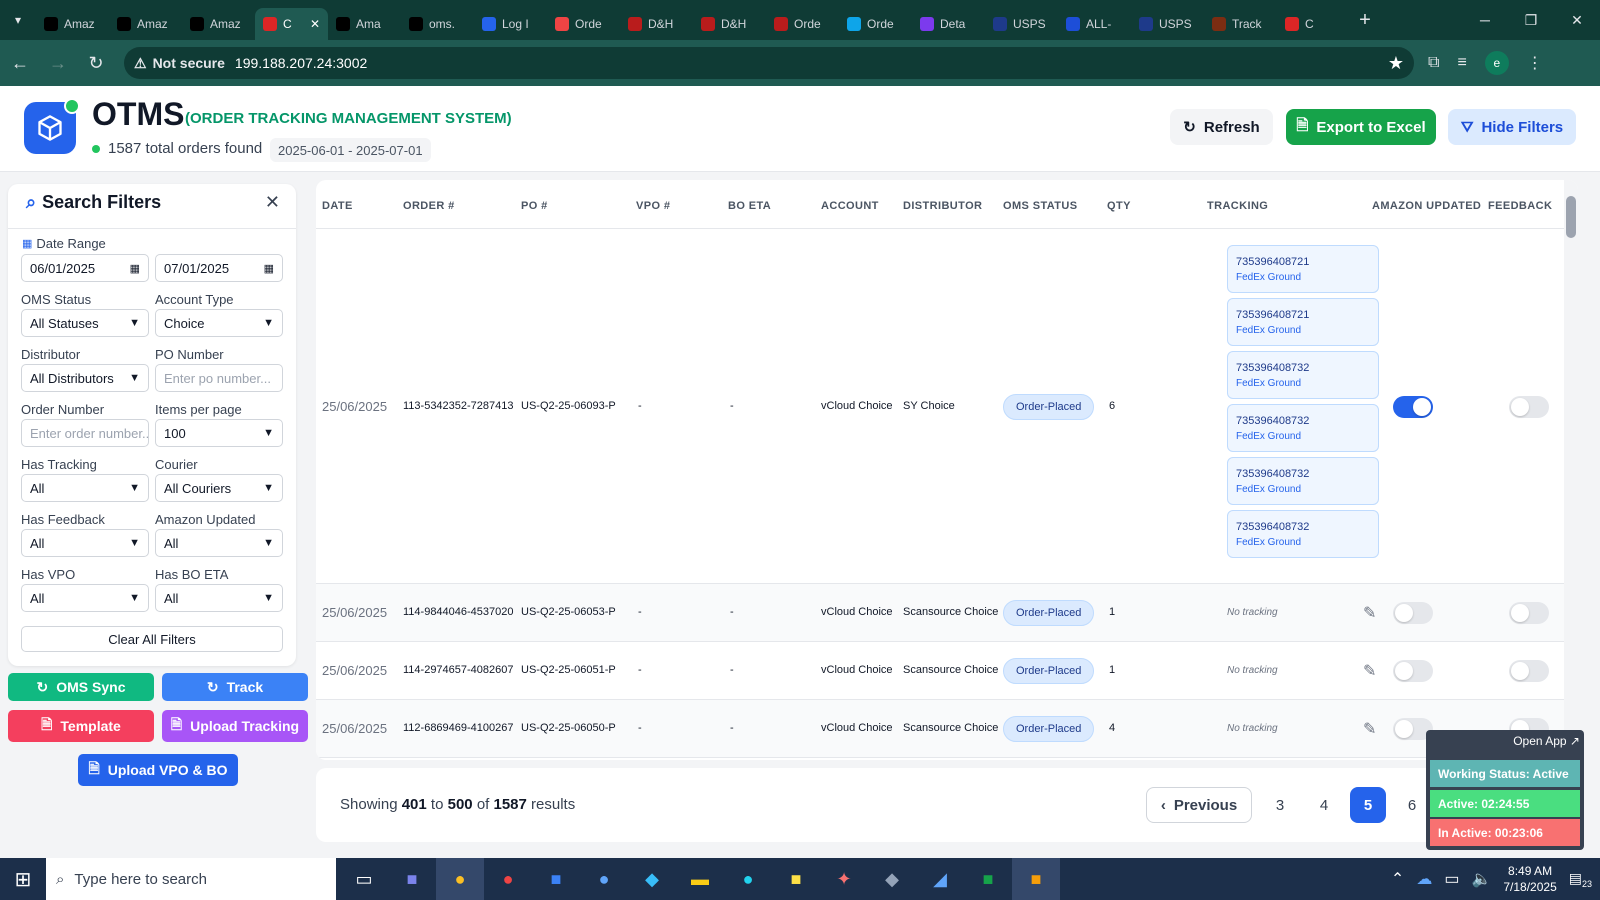 The width and height of the screenshot is (1600, 900). Describe the element at coordinates (1396, 63) in the screenshot. I see `bookmark-star-icon: ★` at that location.